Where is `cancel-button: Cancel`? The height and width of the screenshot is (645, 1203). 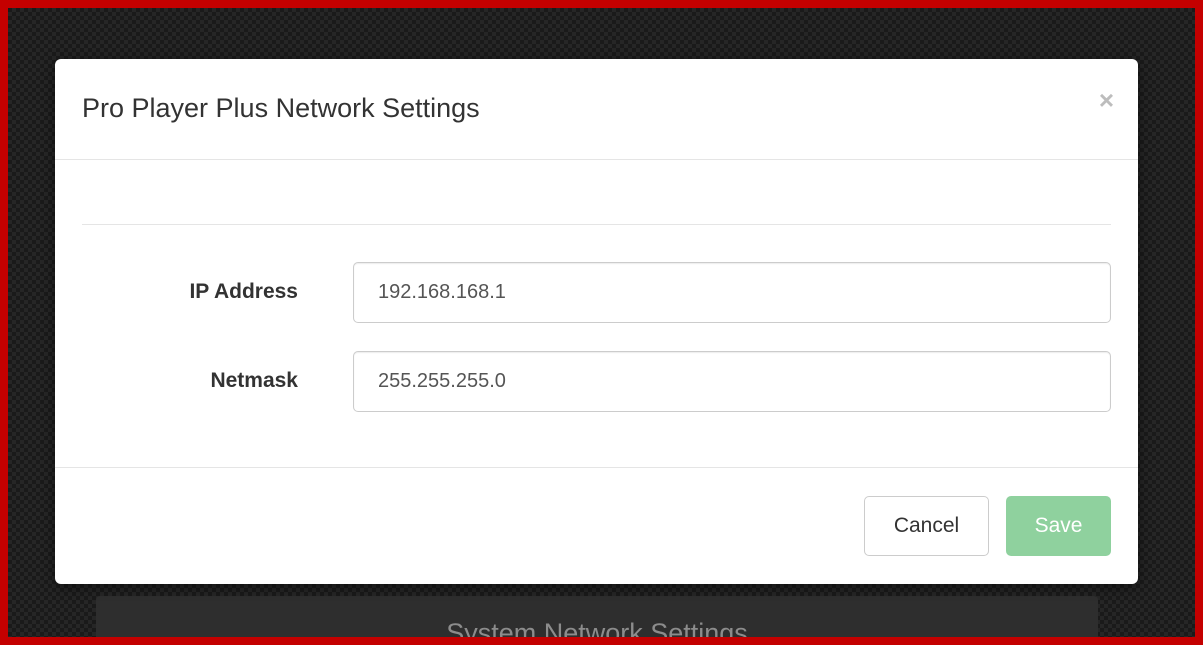
cancel-button: Cancel is located at coordinates (926, 526).